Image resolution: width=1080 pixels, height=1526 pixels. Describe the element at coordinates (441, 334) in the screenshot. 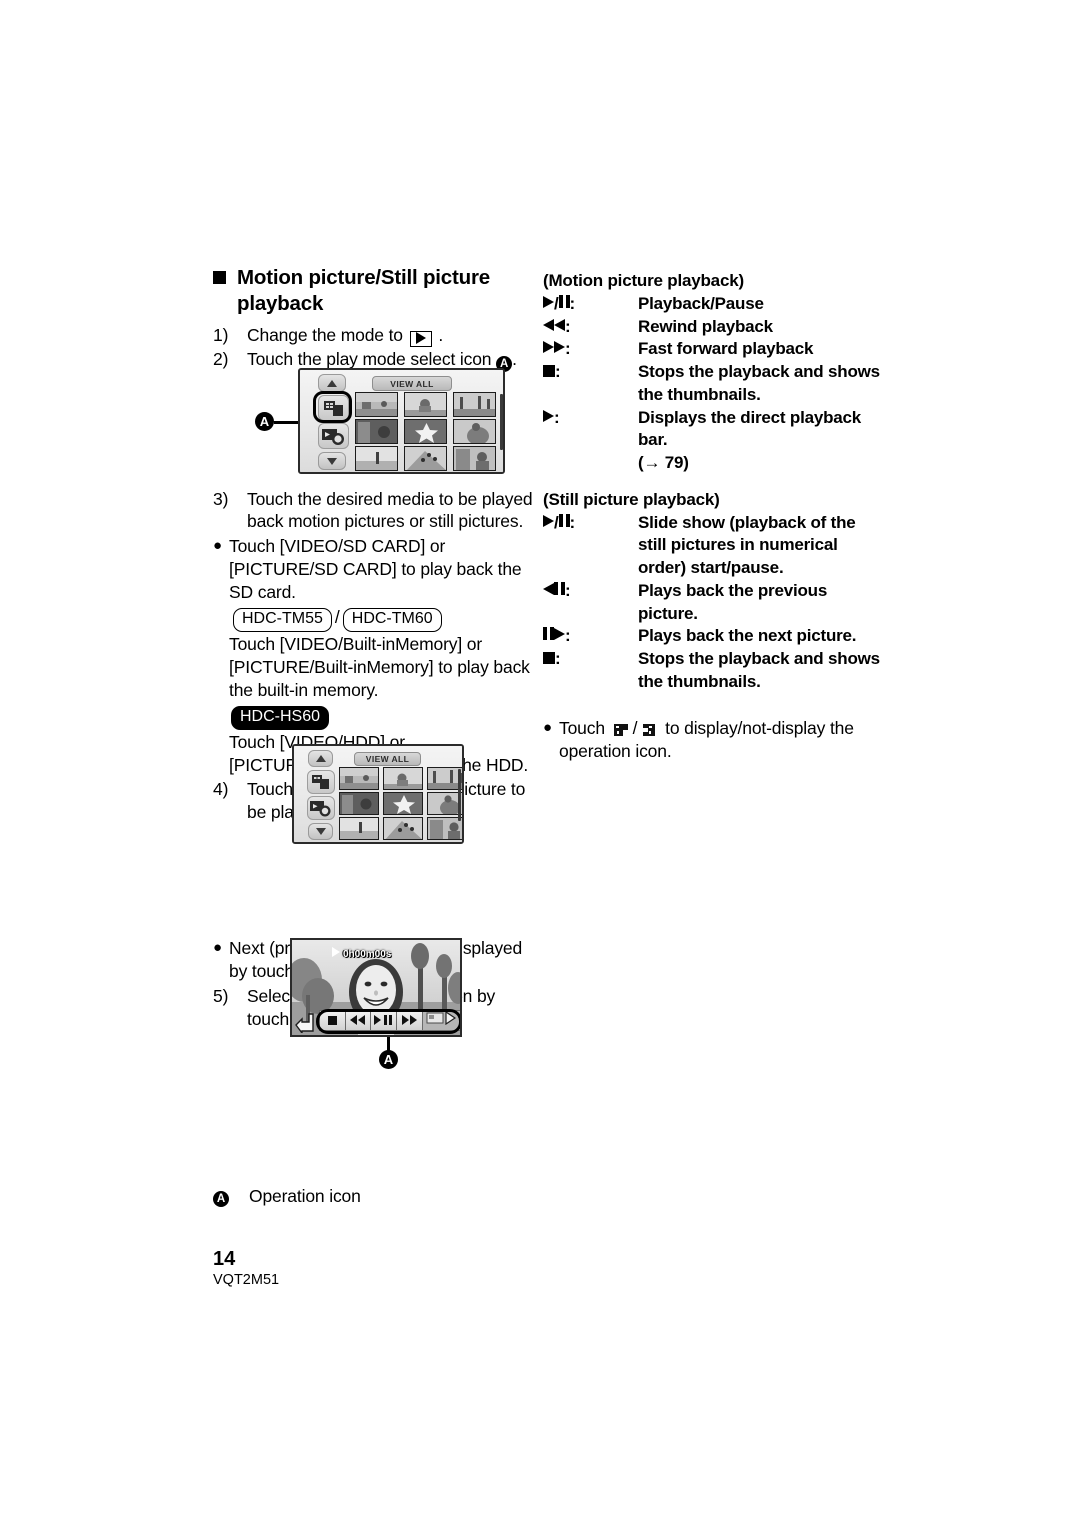

I see `step-1-text-after: .` at that location.